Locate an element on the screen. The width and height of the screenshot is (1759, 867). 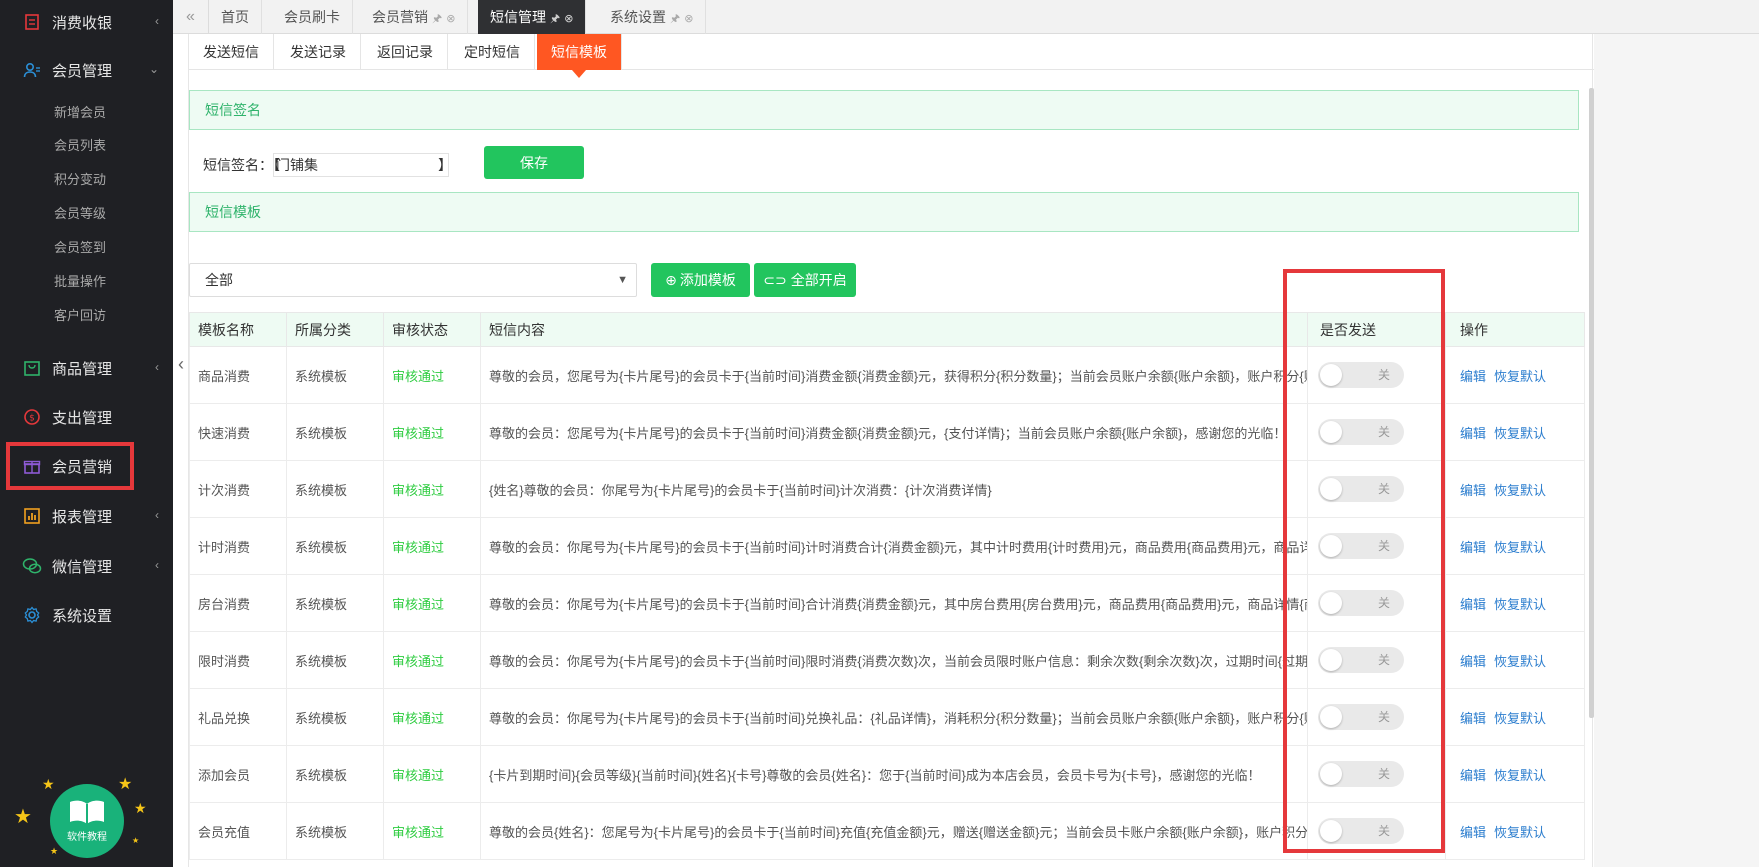
sidebar-item-label: 商品管理 is located at coordinates (82, 369).